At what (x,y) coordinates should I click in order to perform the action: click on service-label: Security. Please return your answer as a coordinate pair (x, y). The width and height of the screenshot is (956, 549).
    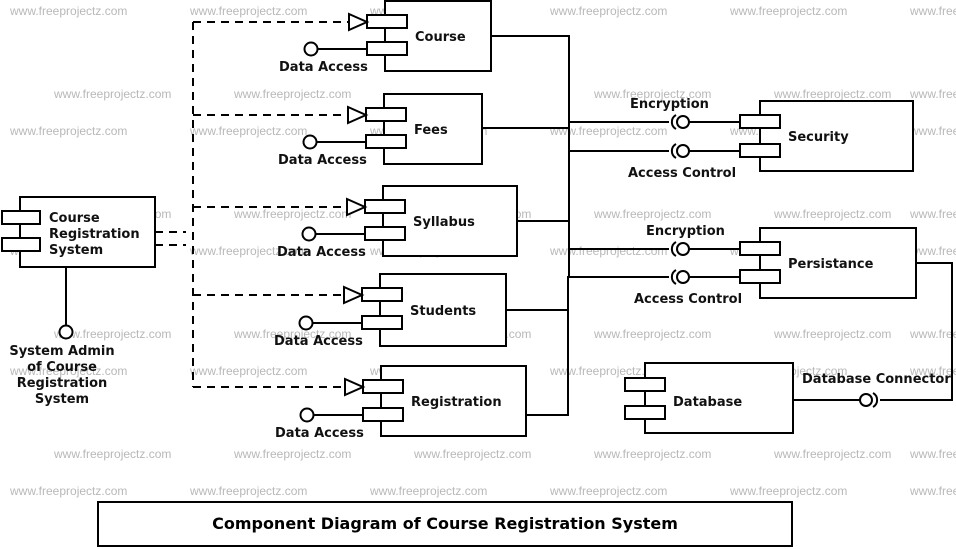
    Looking at the image, I should click on (818, 137).